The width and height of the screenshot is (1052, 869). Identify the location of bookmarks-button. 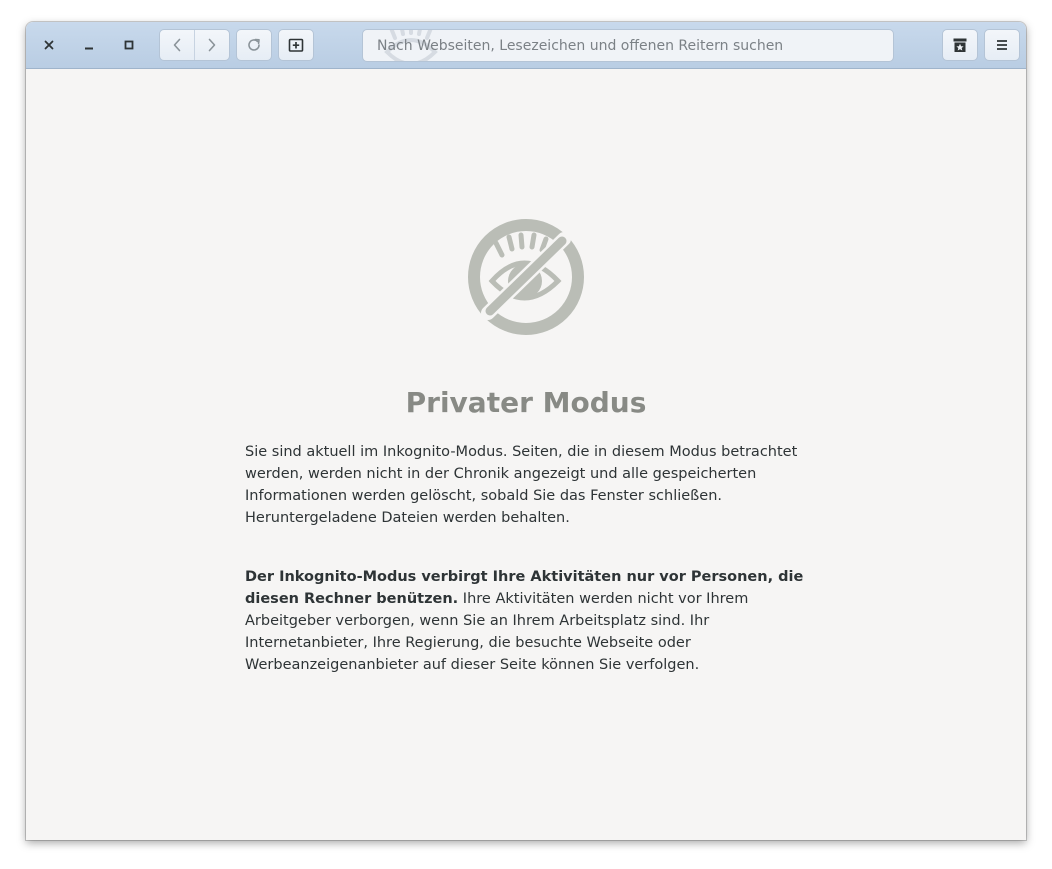
(960, 45).